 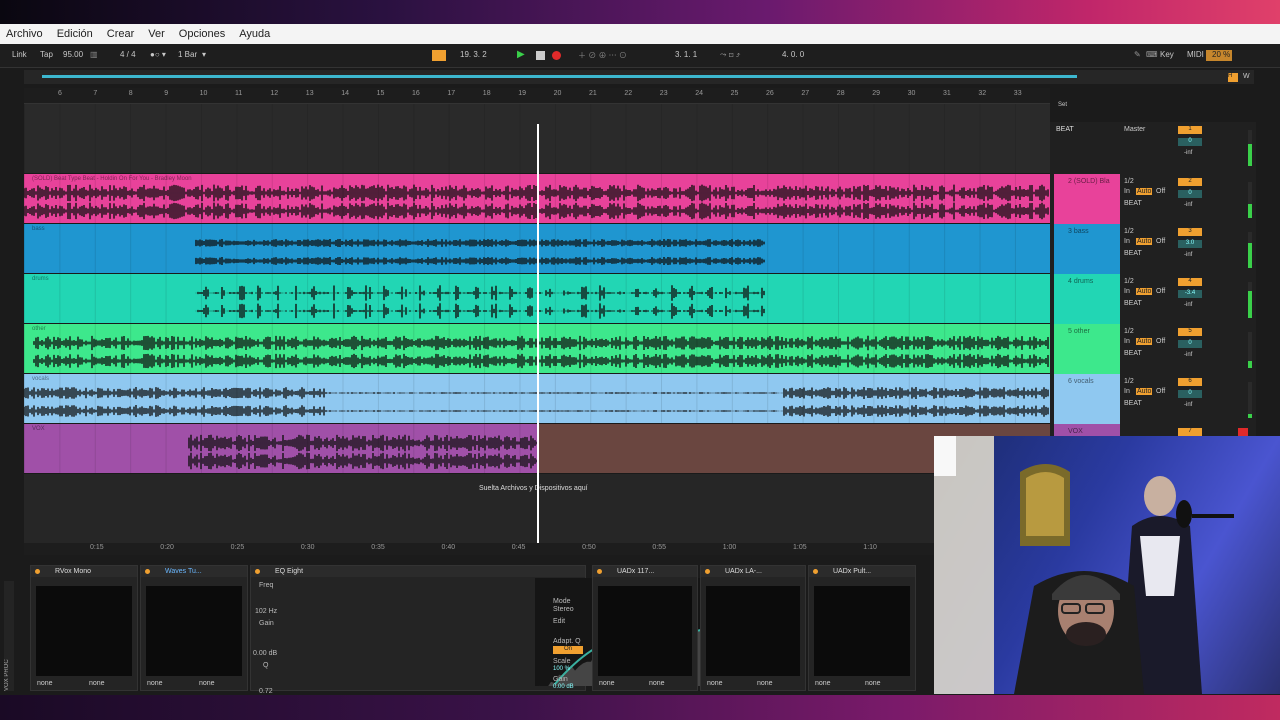 I want to click on record-icon, so click(x=556, y=55).